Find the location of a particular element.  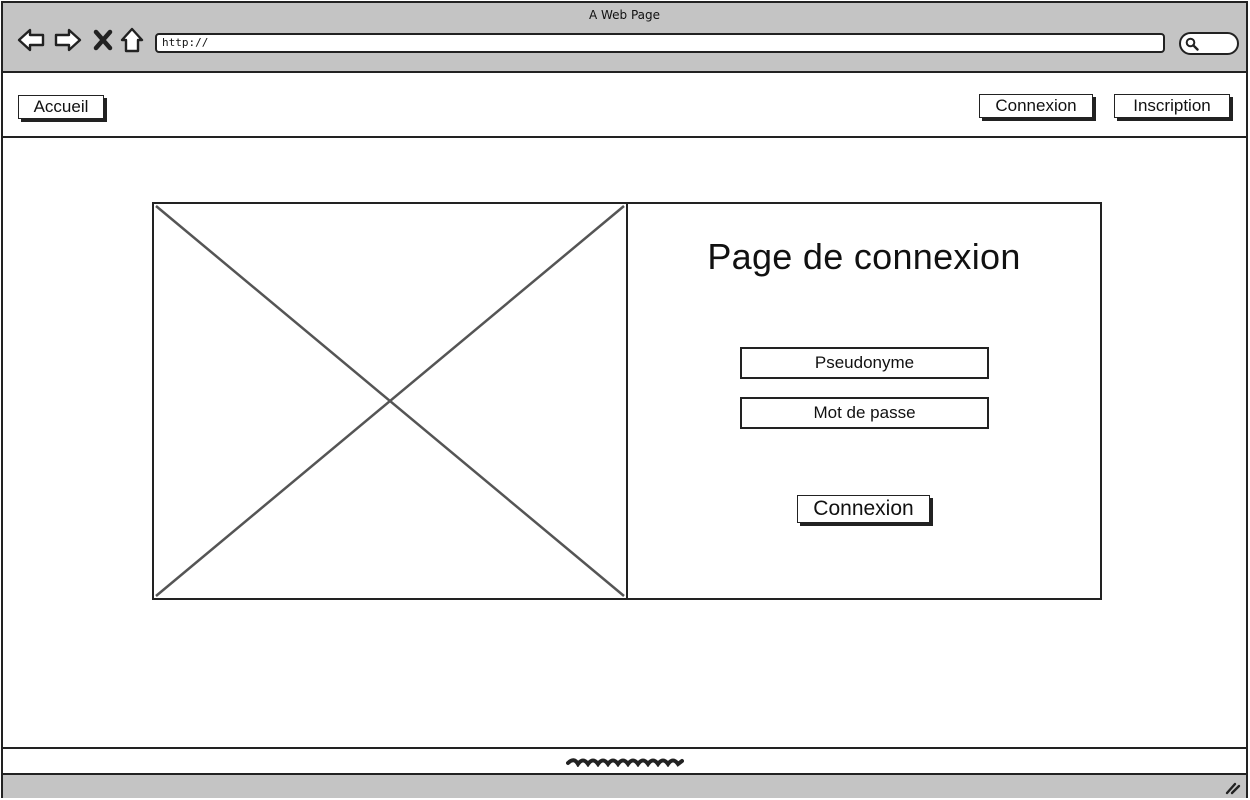

signup-nav-button: Inscription is located at coordinates (1172, 106).